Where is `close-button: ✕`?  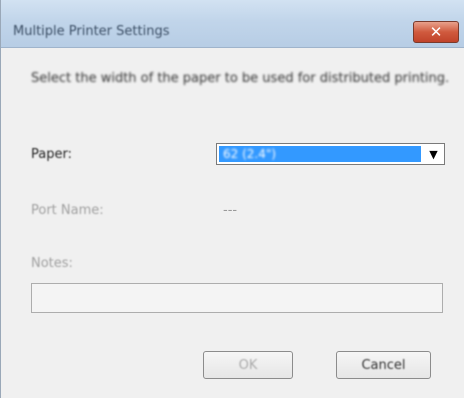 close-button: ✕ is located at coordinates (436, 32).